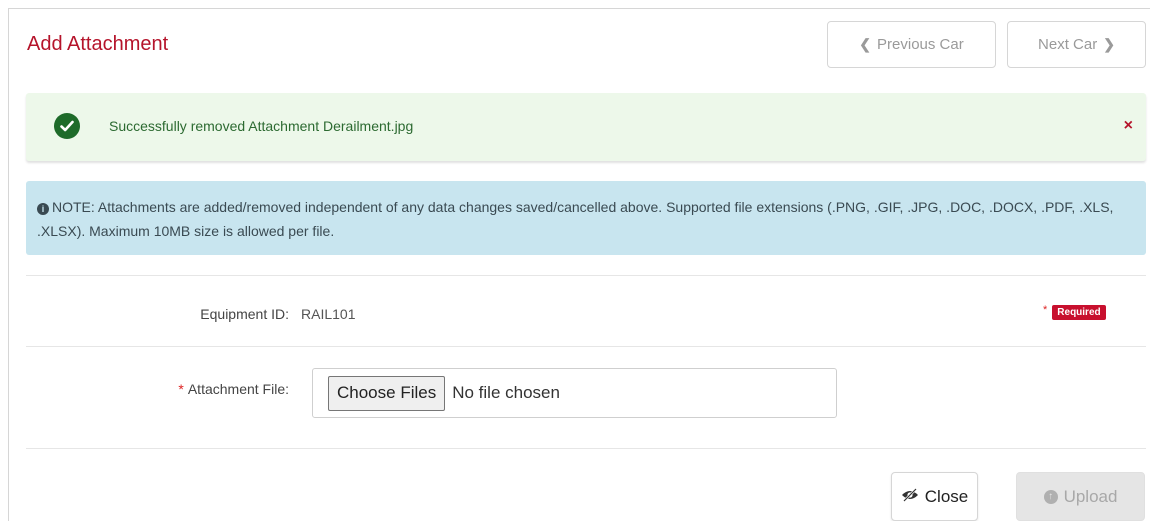  I want to click on attachment-file-label: * Attachment File:, so click(209, 389).